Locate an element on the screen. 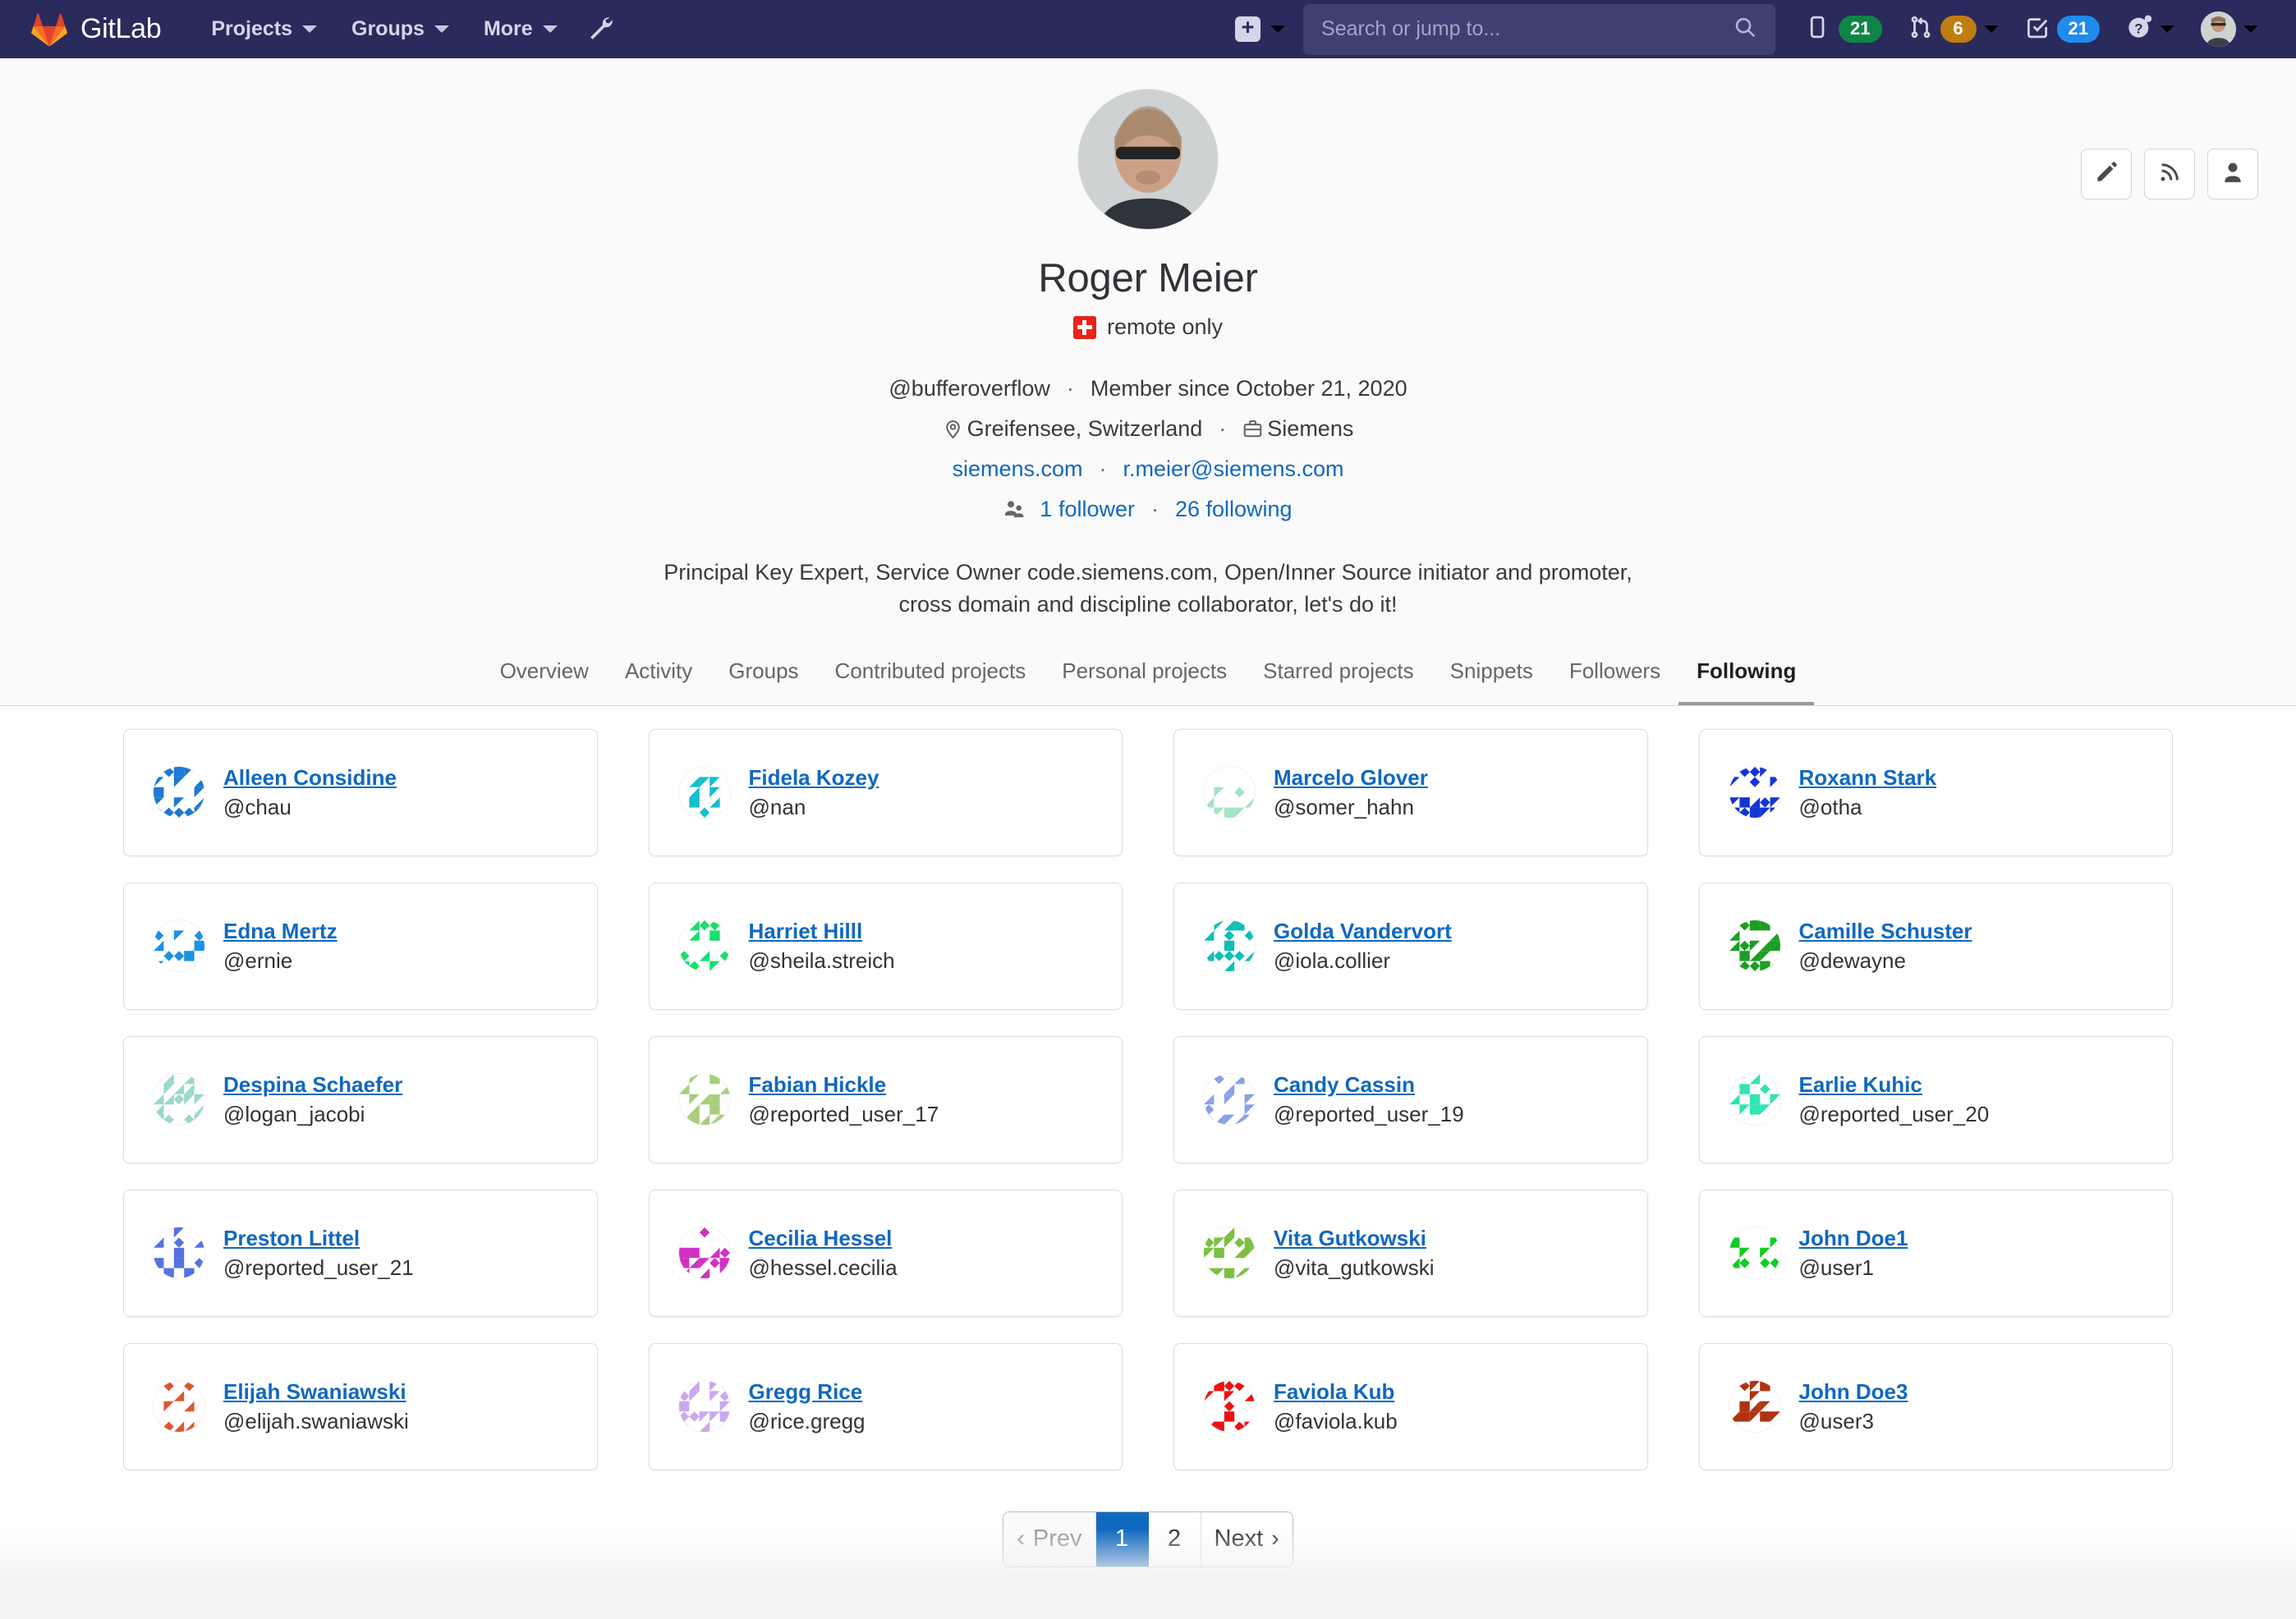 This screenshot has height=1619, width=2296. user-card-text: Golda Vandervort @iola.collier is located at coordinates (1363, 947).